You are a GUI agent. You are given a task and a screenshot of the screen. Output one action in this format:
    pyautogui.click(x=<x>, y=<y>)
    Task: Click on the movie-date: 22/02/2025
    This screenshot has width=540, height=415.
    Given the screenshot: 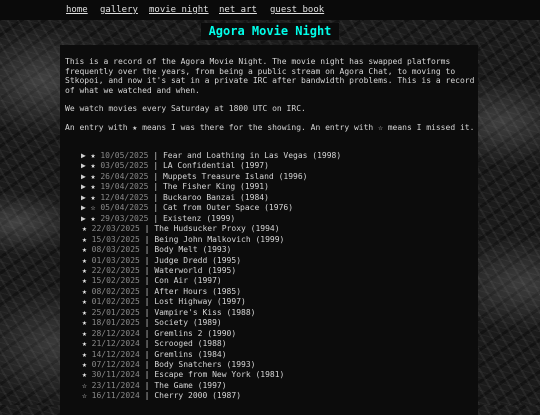 What is the action you would take?
    pyautogui.click(x=115, y=270)
    